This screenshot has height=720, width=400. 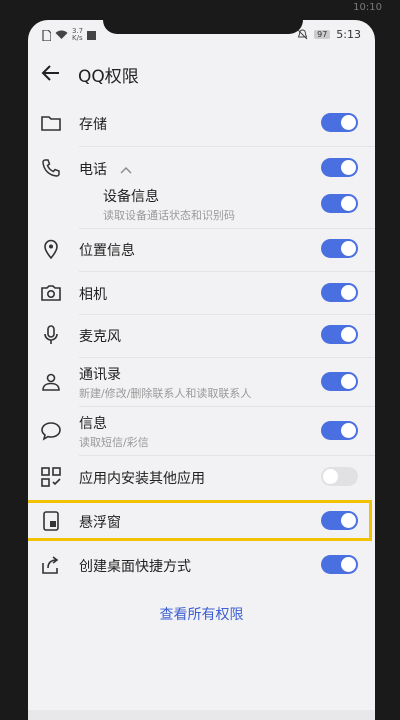 I want to click on contacts-icon, so click(x=51, y=382).